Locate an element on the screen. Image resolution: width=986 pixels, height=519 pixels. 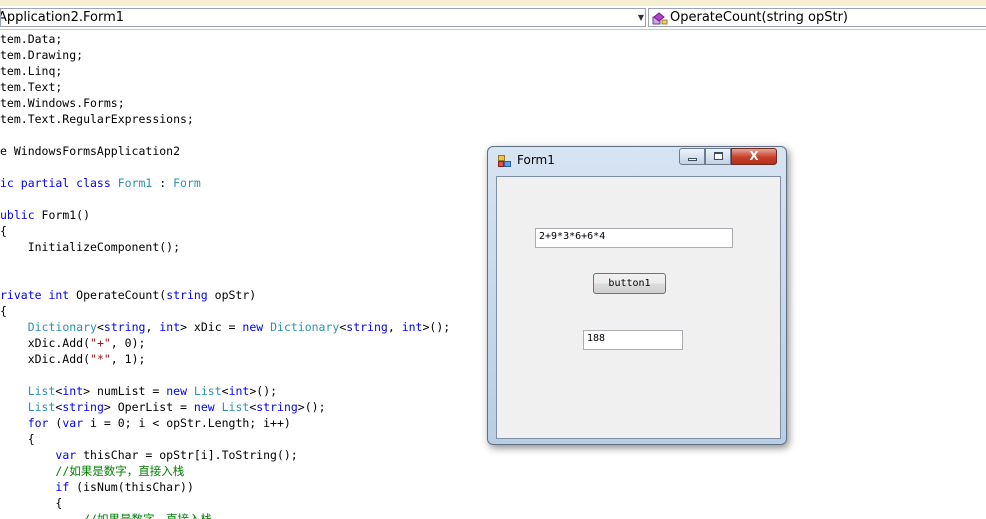
expression-input: 2+9*3*6+6*4 is located at coordinates (634, 238).